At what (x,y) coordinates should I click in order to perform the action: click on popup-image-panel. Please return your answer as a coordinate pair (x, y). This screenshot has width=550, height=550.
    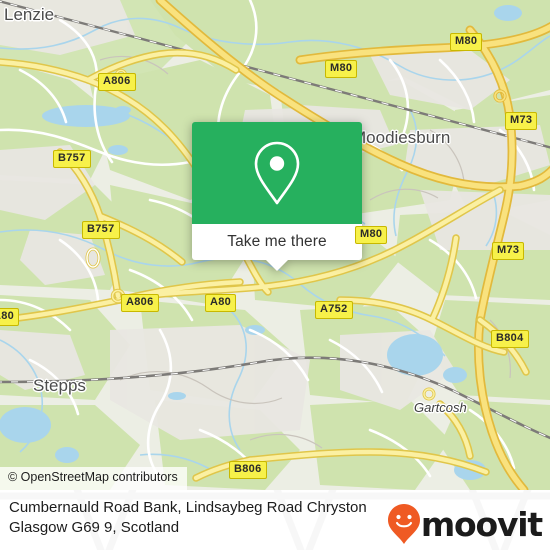
    Looking at the image, I should click on (277, 173).